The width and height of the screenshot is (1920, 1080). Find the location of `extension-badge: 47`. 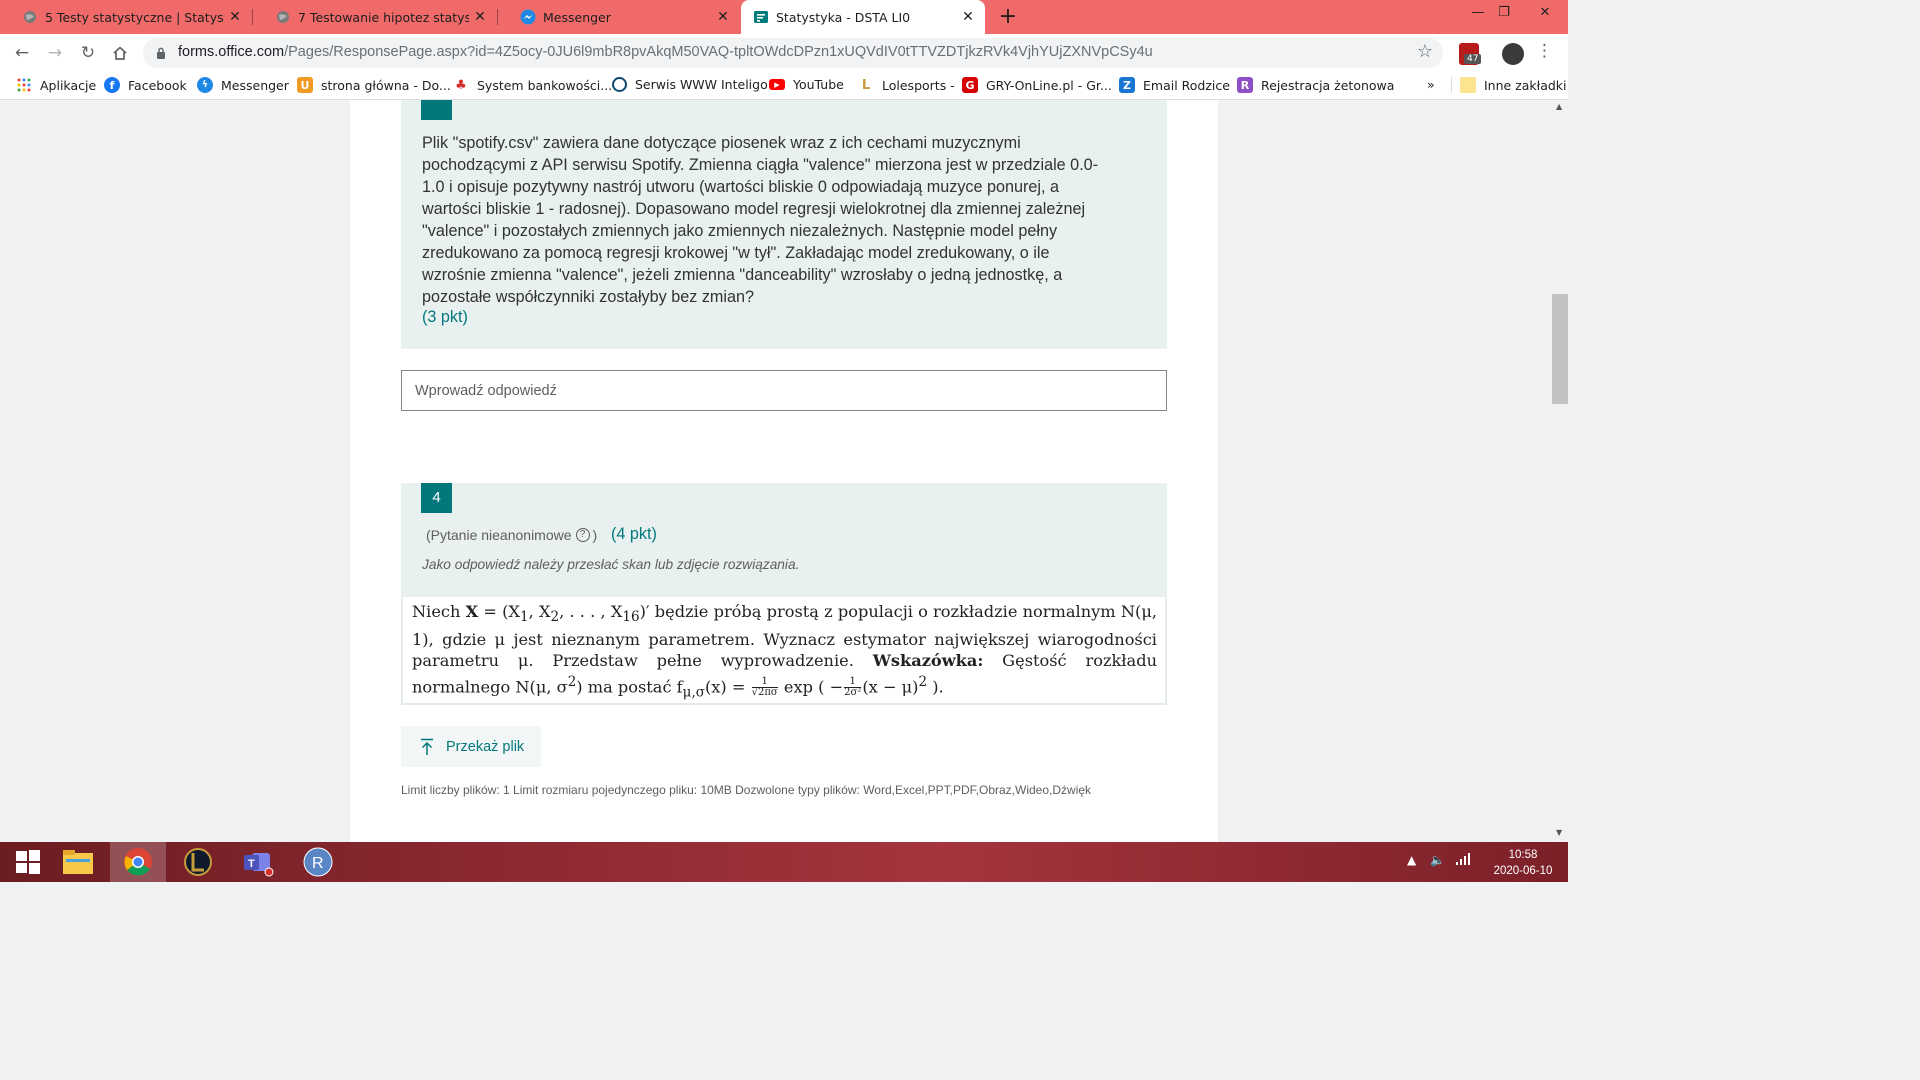

extension-badge: 47 is located at coordinates (1473, 59).